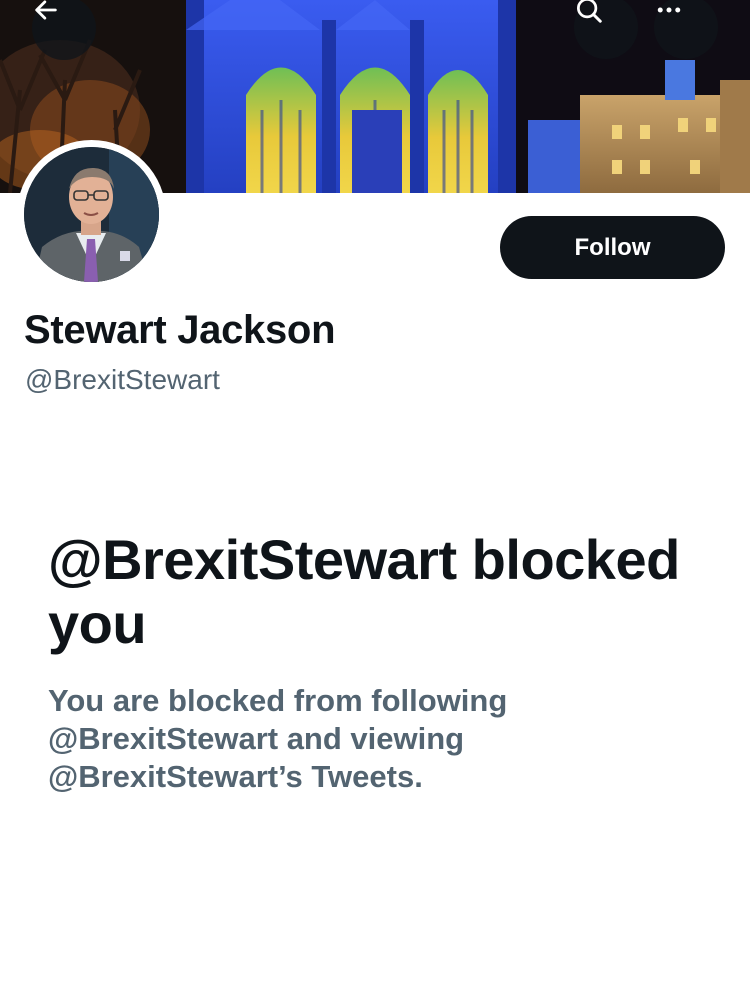 This screenshot has height=993, width=750. What do you see at coordinates (364, 591) in the screenshot?
I see `blocked-title: @BrexitStewart blocked you` at bounding box center [364, 591].